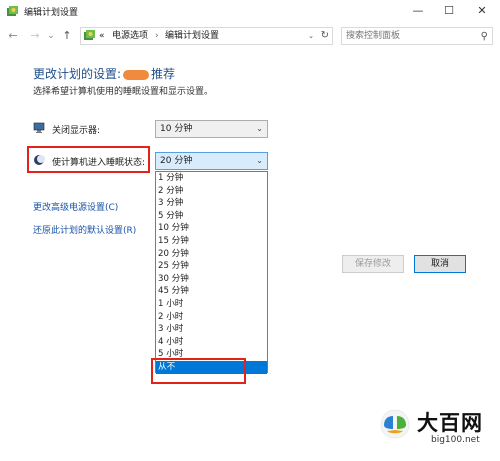 This screenshot has height=461, width=500. What do you see at coordinates (250, 11) in the screenshot?
I see `title-bar: 编辑计划设置 — ☐ ✕` at bounding box center [250, 11].